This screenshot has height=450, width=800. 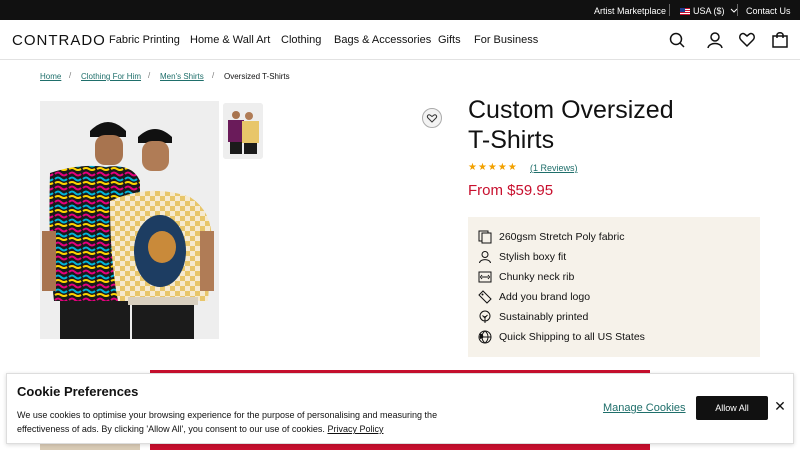 What do you see at coordinates (571, 110) in the screenshot?
I see `product-title-line-1: Custom Oversized` at bounding box center [571, 110].